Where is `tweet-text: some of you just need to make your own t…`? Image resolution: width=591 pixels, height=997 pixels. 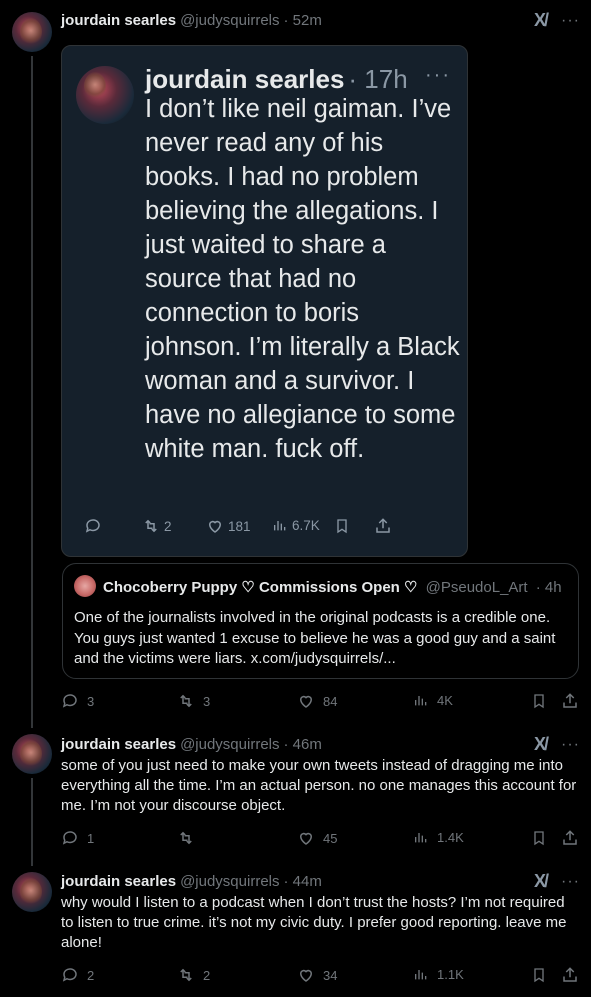
tweet-text: some of you just need to make your own t… is located at coordinates (319, 785).